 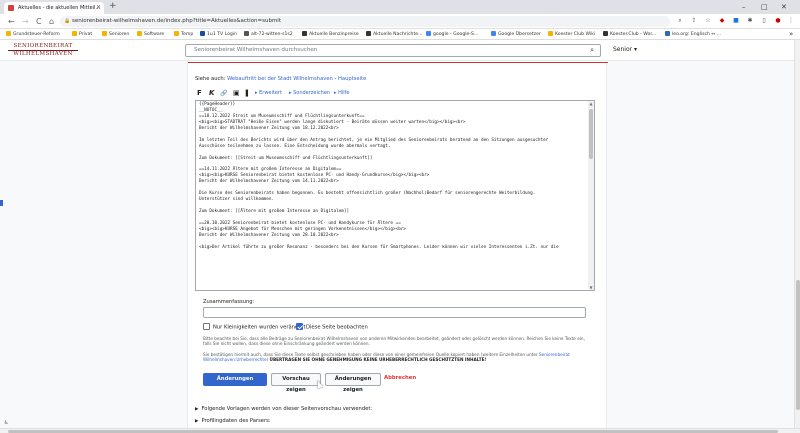 I want to click on logo-line-1: SENIORENBEIRAT, so click(x=43, y=46).